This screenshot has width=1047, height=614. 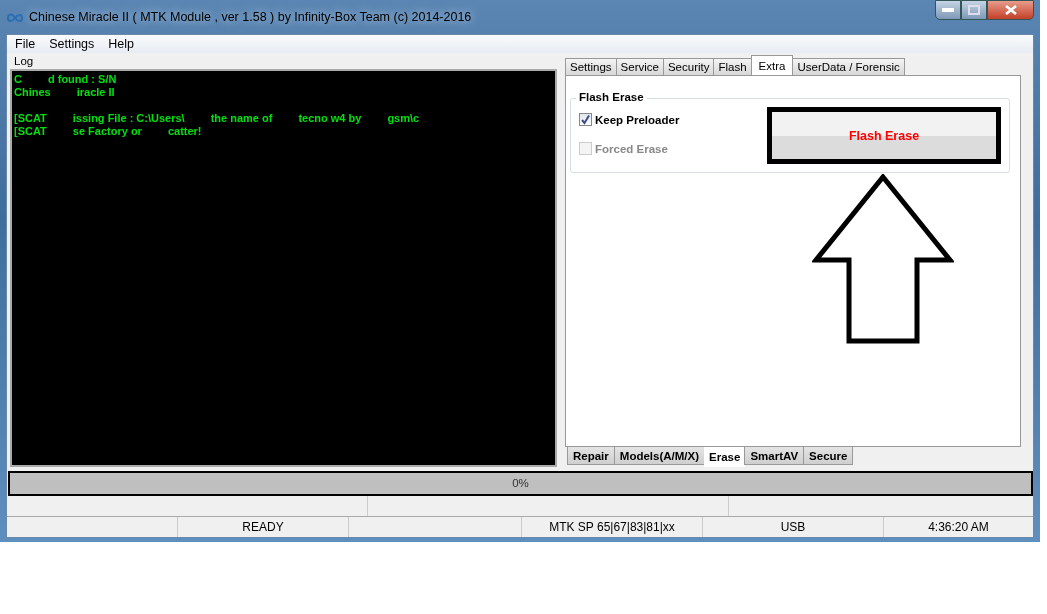 What do you see at coordinates (772, 65) in the screenshot?
I see `tab: Extra` at bounding box center [772, 65].